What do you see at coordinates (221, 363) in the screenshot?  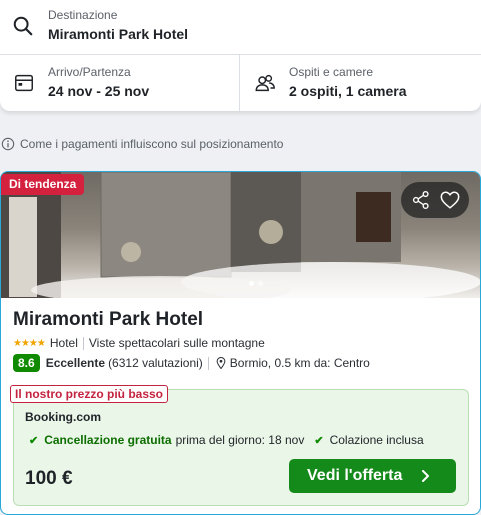 I see `map-pin-icon` at bounding box center [221, 363].